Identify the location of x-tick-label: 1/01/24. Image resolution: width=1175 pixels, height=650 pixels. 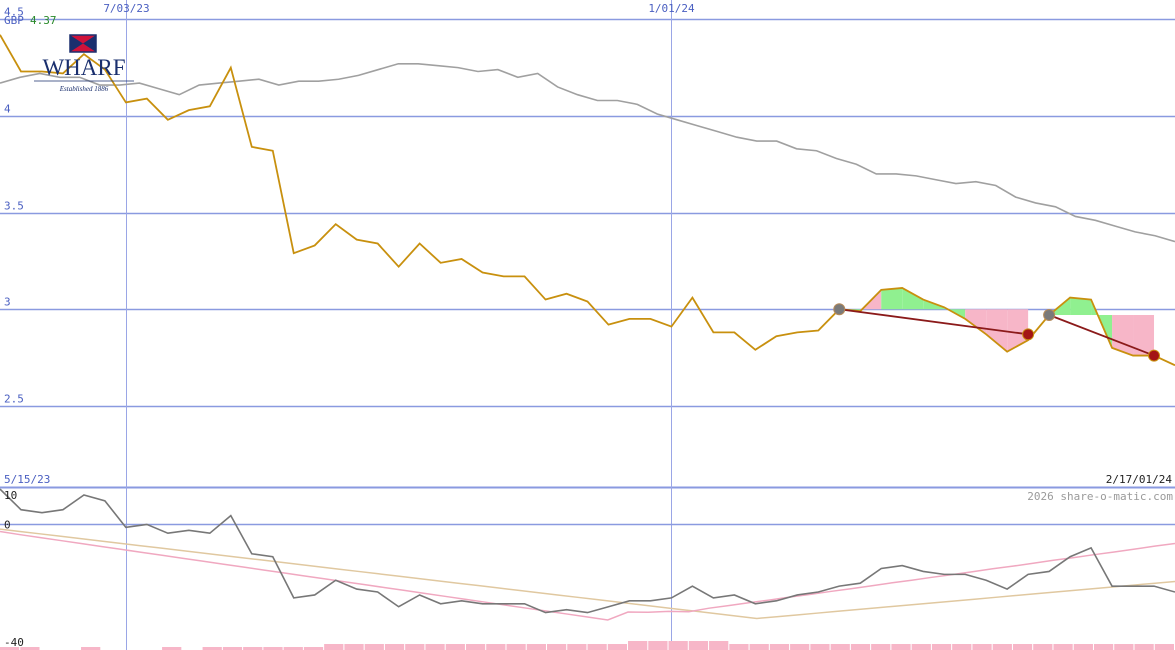
(671, 8).